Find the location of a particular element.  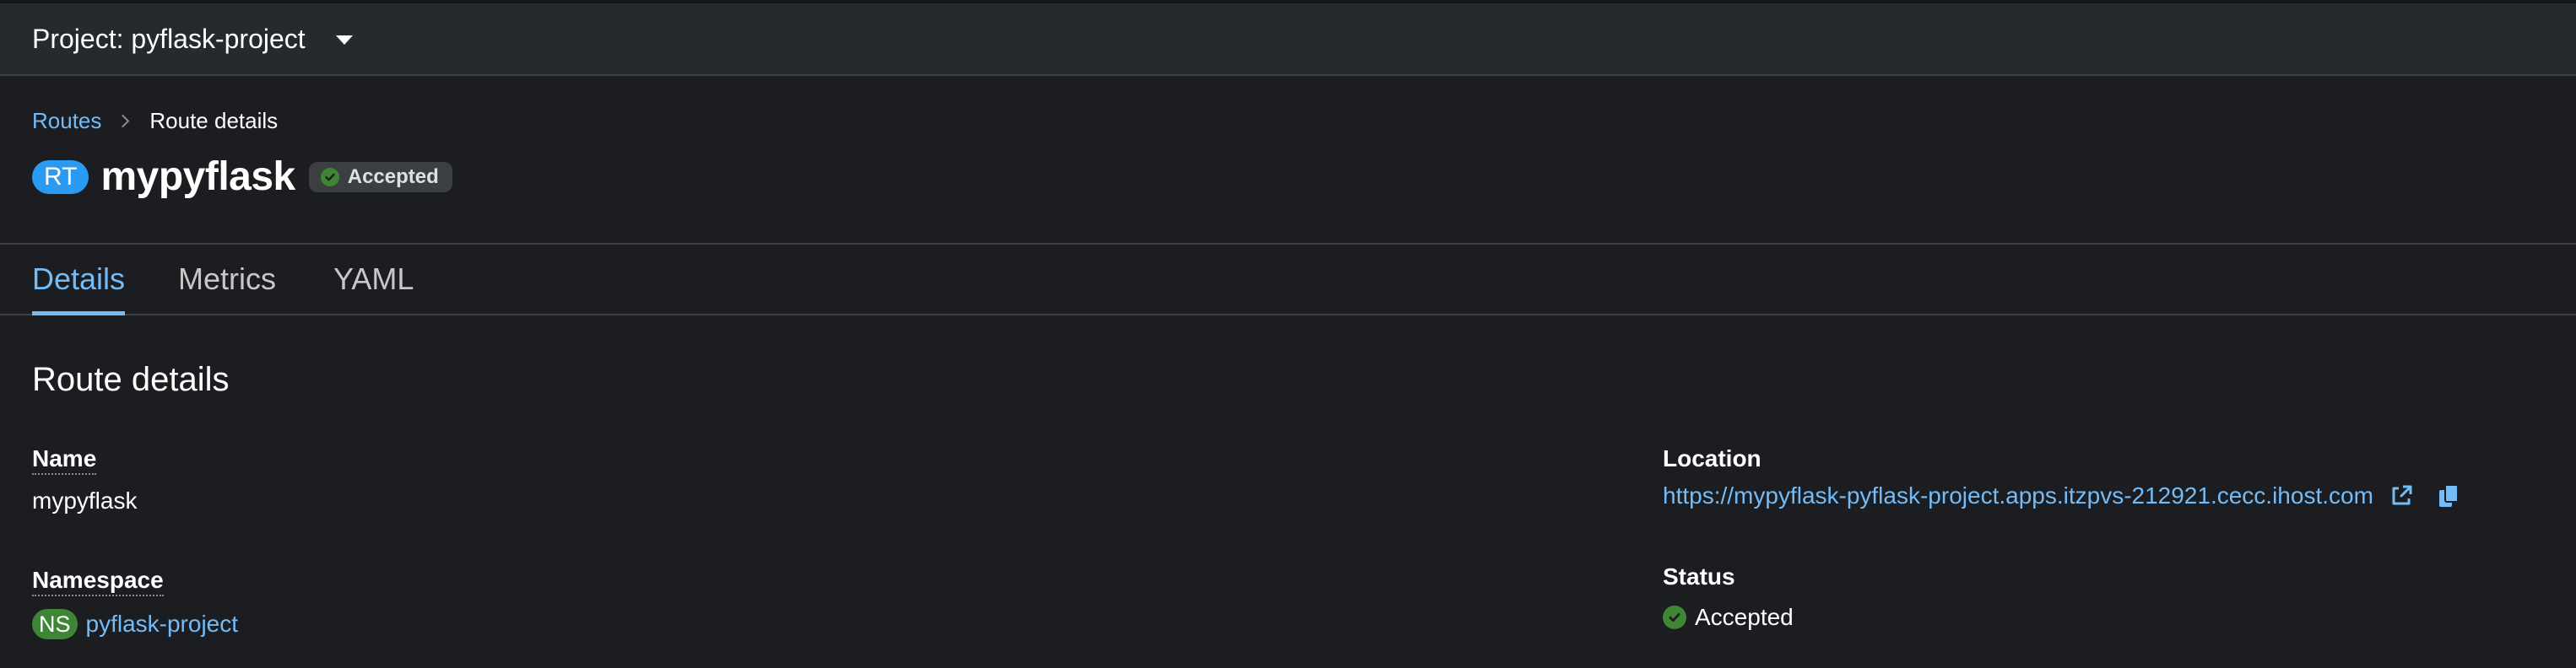

namespace-value: NS pyflask-project is located at coordinates (135, 624).